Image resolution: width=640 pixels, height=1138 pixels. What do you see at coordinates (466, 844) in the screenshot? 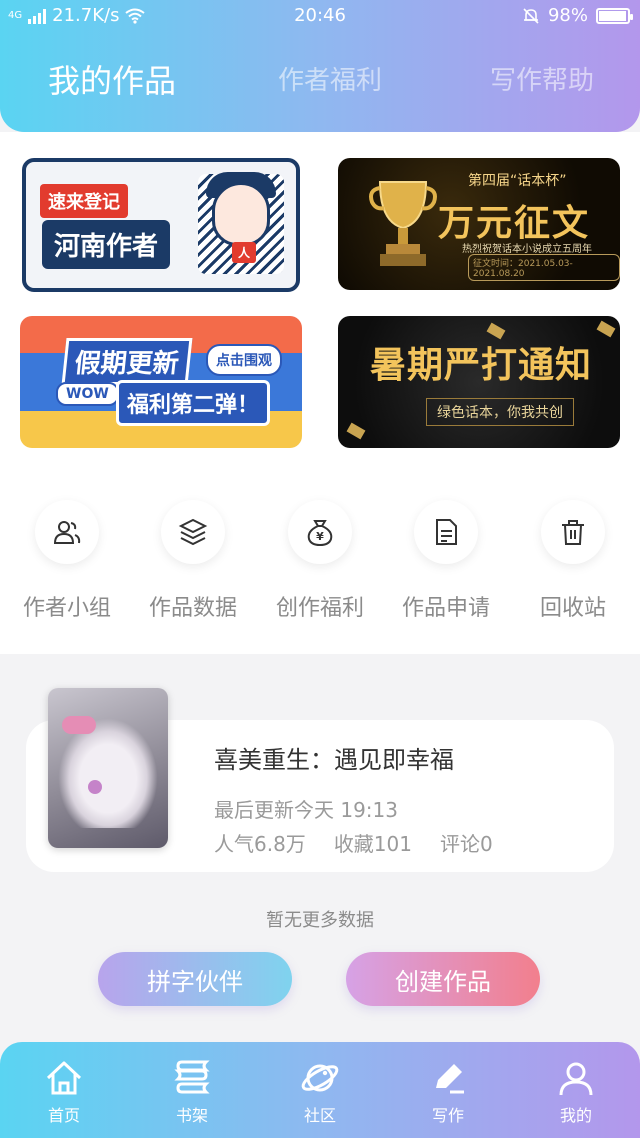
I see `work-comments: 评论0` at bounding box center [466, 844].